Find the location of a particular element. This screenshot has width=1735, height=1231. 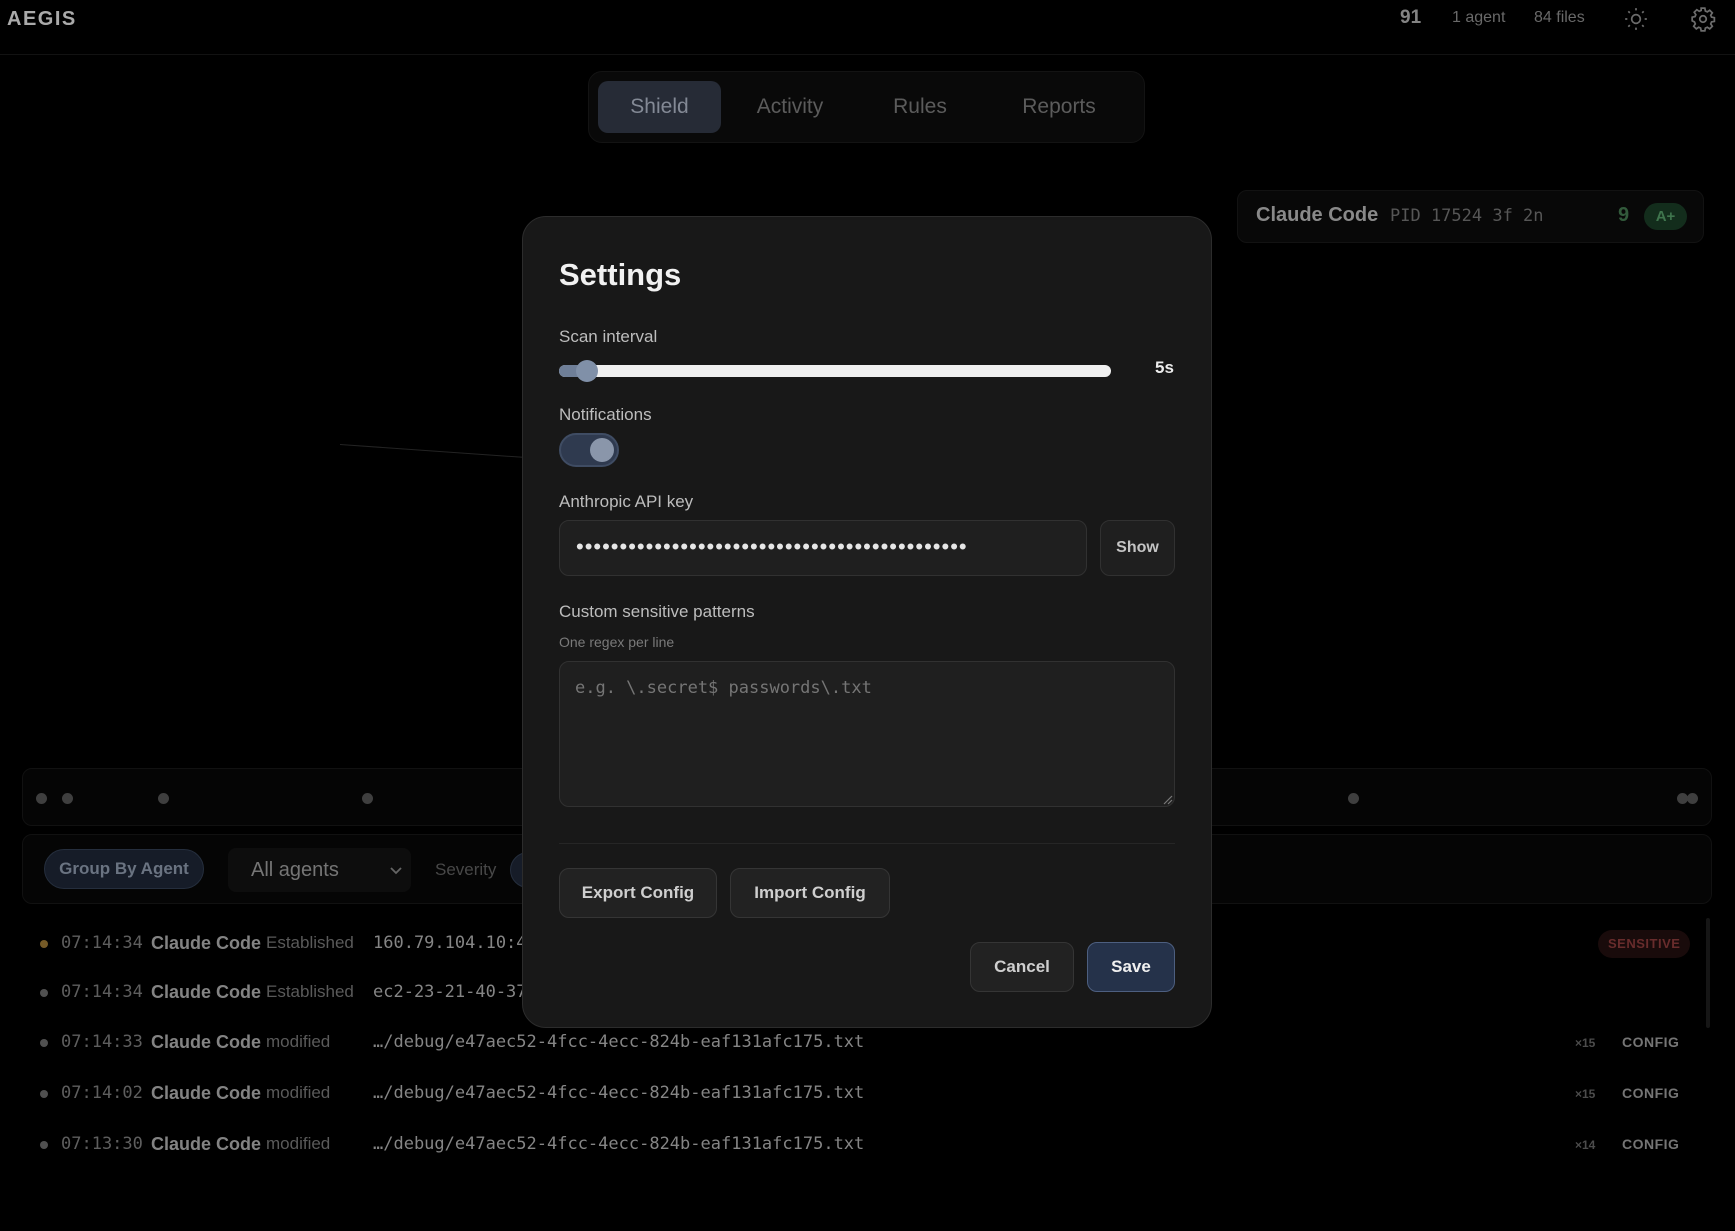

api-key-label: Anthropic API key is located at coordinates (626, 501).